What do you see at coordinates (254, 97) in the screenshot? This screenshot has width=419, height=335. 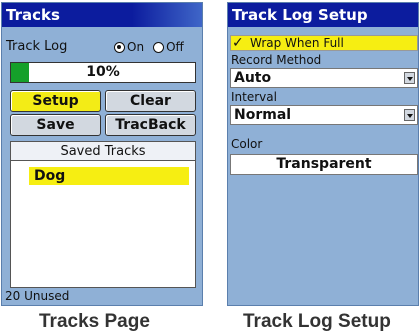 I see `interval-label: Interval` at bounding box center [254, 97].